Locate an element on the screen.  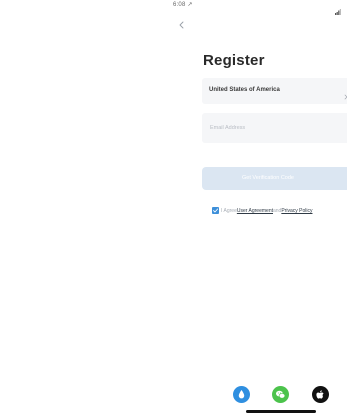
agree-checkbox is located at coordinates (215, 210).